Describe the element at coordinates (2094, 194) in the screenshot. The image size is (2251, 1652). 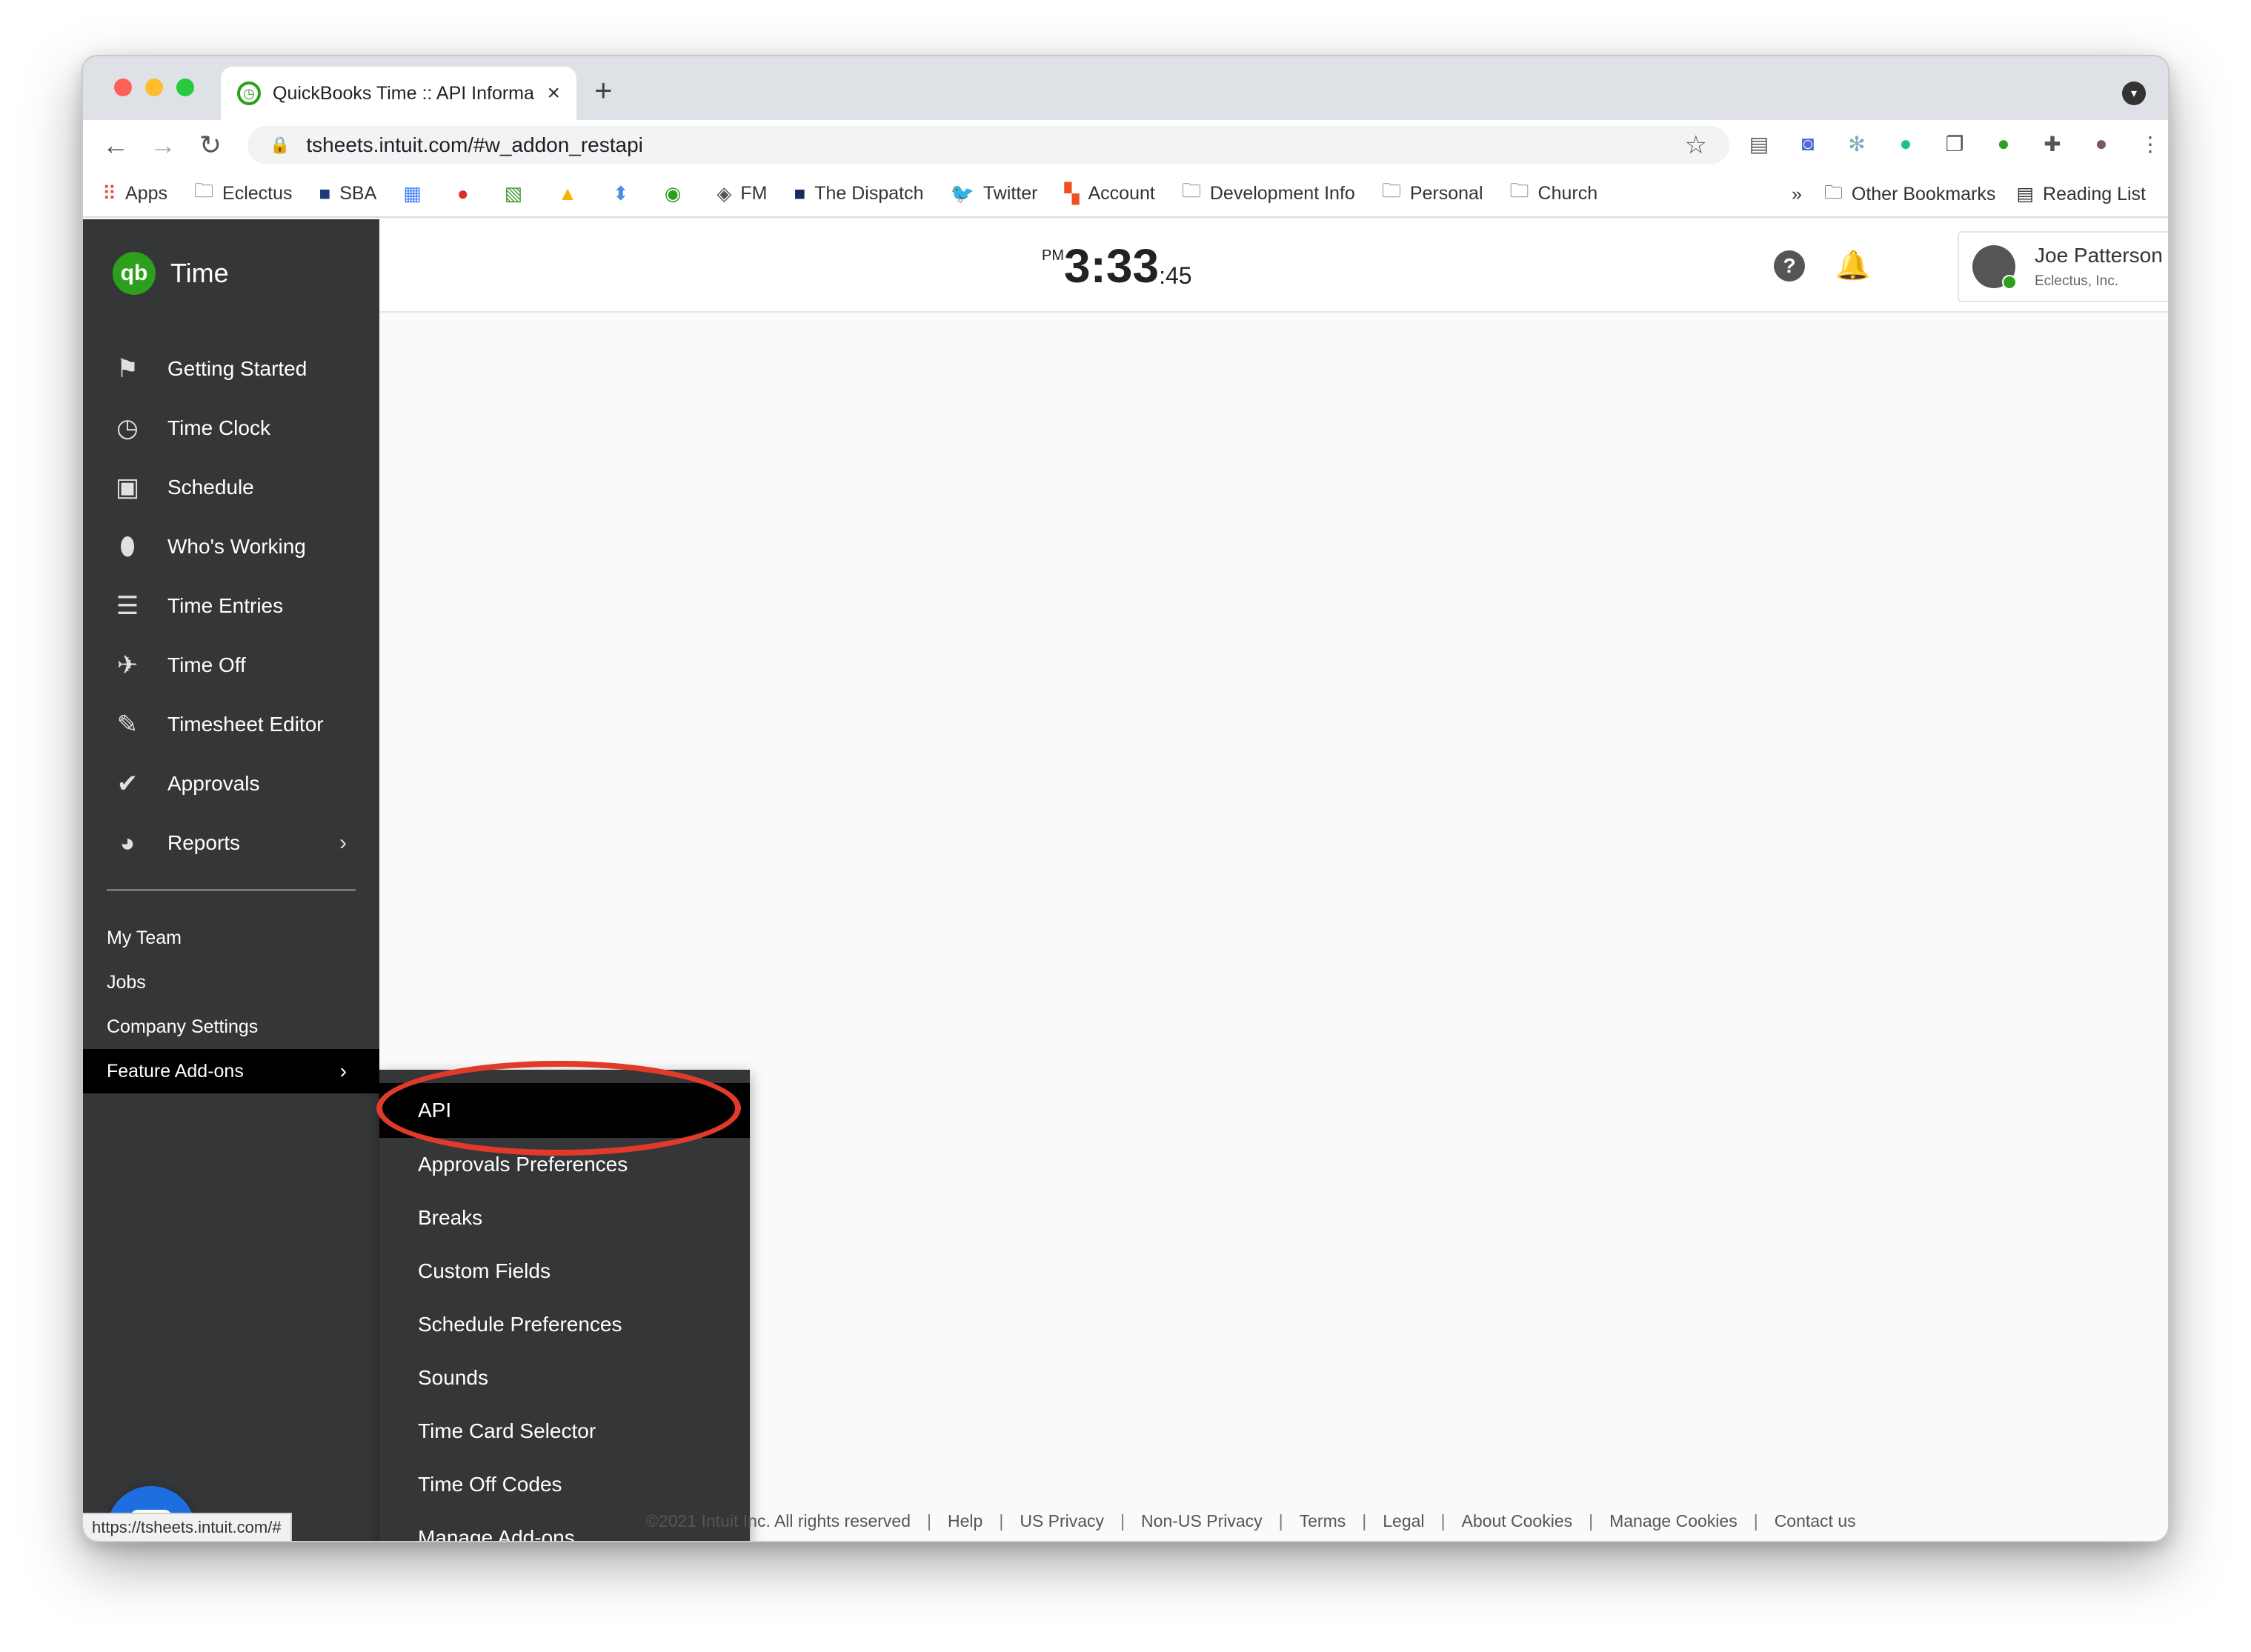
I see `reading-list: Reading List` at that location.